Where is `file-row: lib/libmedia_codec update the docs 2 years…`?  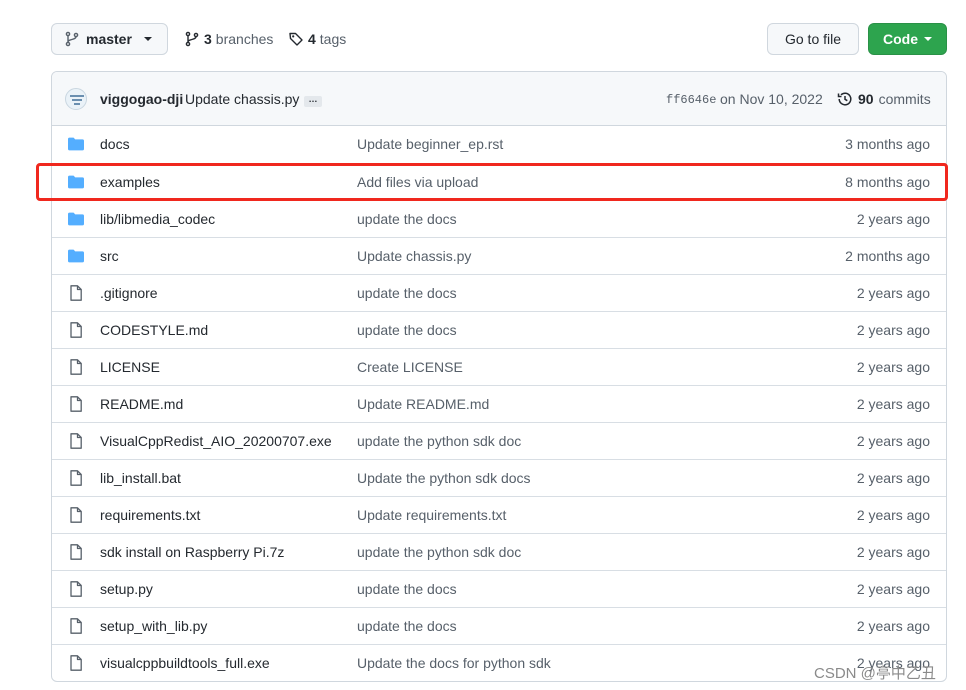 file-row: lib/libmedia_codec update the docs 2 years… is located at coordinates (499, 218).